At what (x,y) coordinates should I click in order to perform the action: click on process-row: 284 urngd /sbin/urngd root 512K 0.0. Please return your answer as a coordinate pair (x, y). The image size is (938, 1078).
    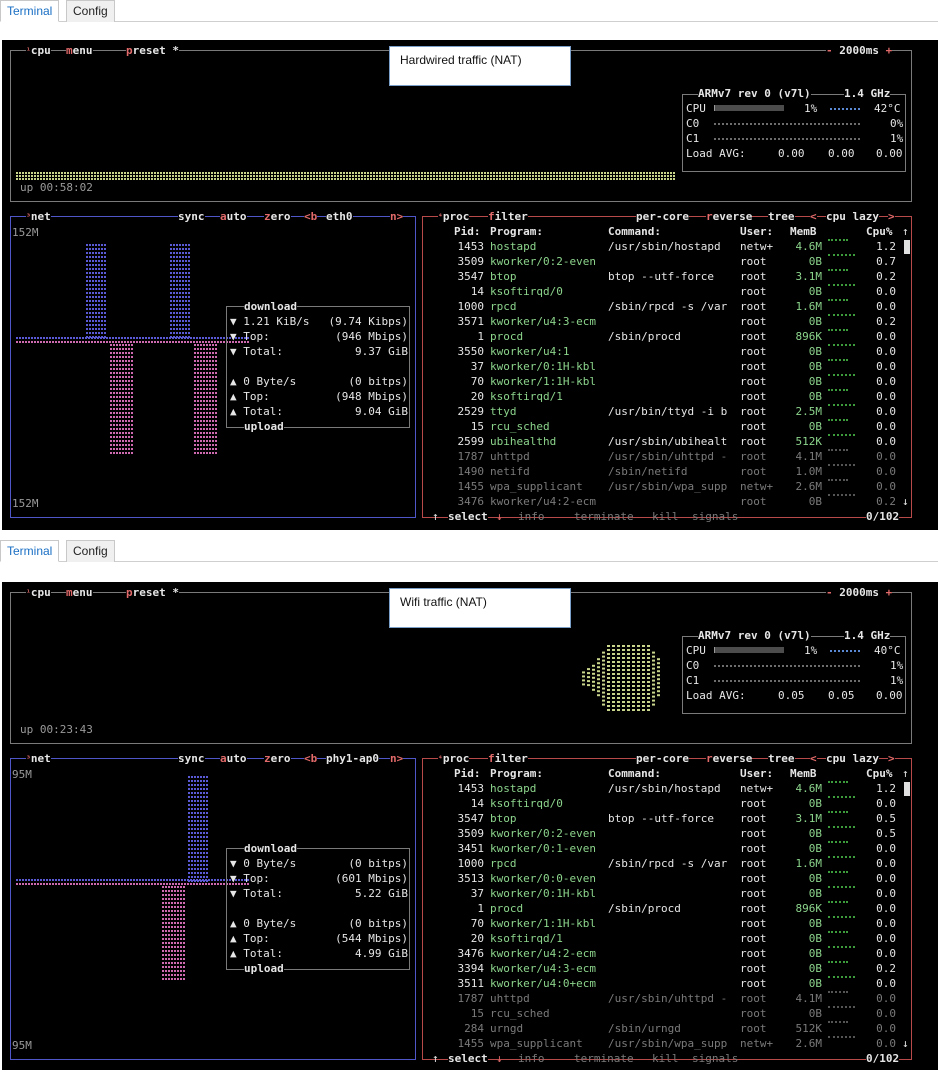
    Looking at the image, I should click on (672, 1028).